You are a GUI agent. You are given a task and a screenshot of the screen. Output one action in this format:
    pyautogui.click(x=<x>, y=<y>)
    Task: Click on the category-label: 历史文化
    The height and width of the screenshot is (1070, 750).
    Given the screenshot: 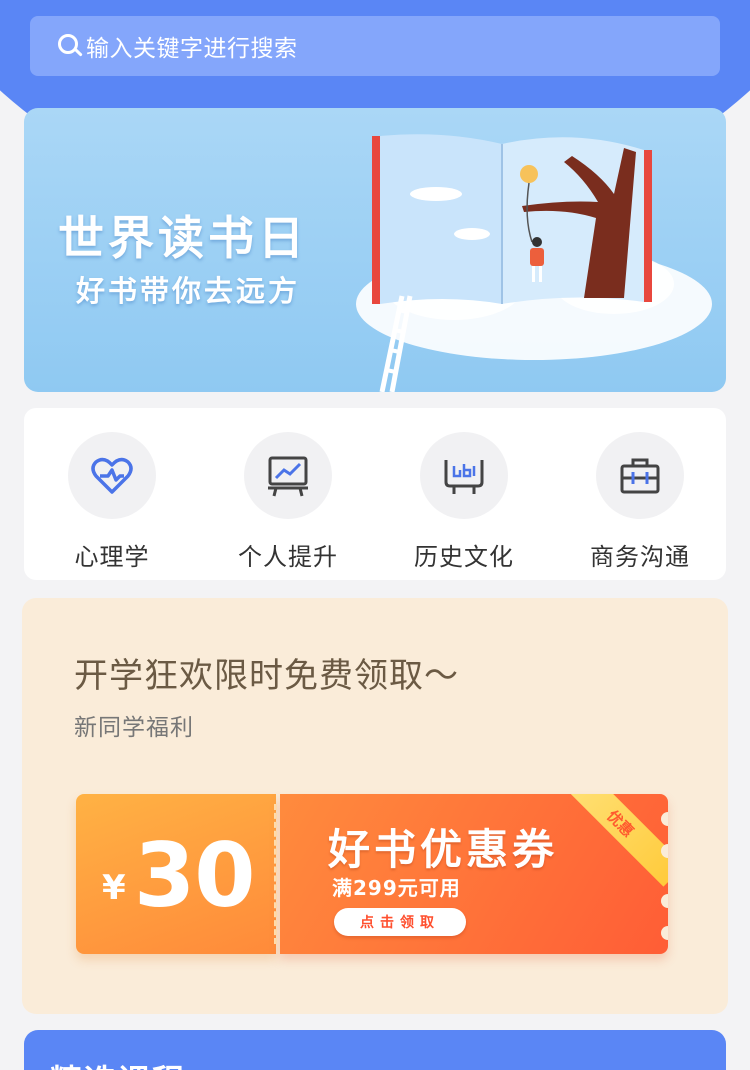 What is the action you would take?
    pyautogui.click(x=464, y=557)
    